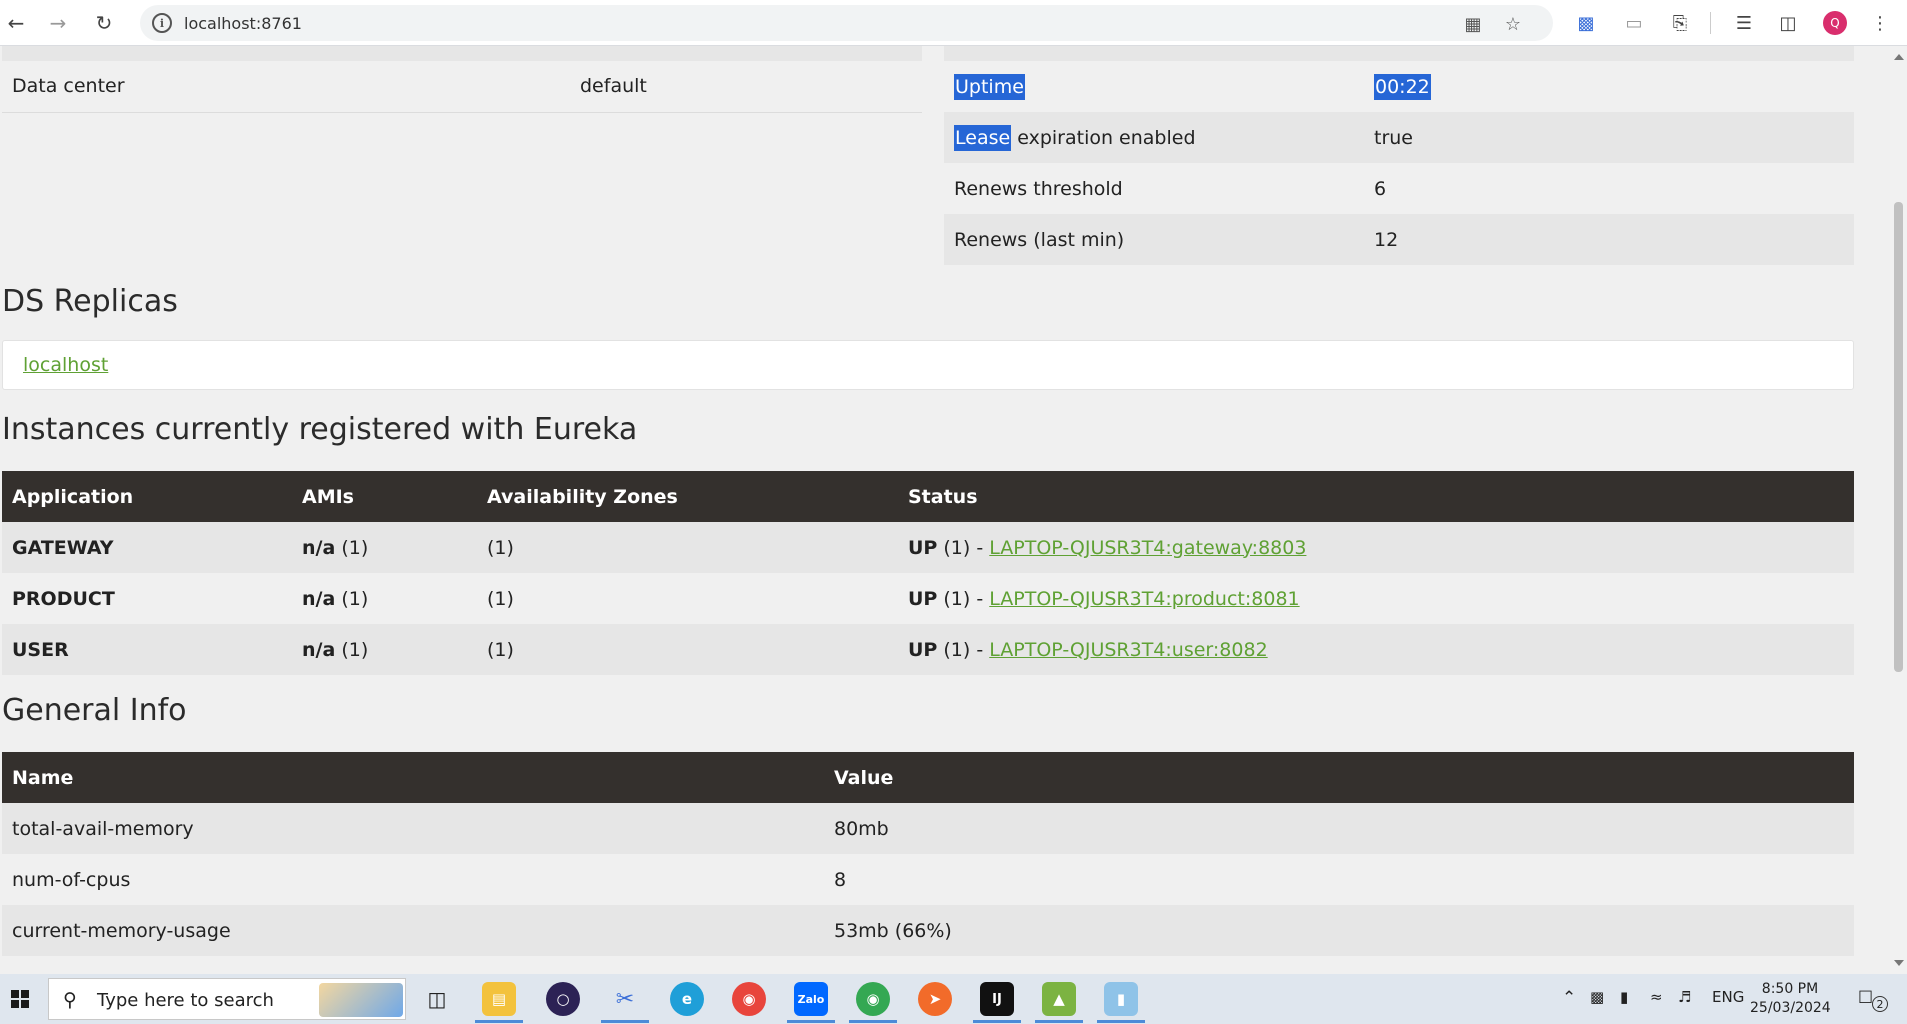 The width and height of the screenshot is (1907, 1024). What do you see at coordinates (1154, 137) in the screenshot?
I see `row-label: Lease expiration enabled` at bounding box center [1154, 137].